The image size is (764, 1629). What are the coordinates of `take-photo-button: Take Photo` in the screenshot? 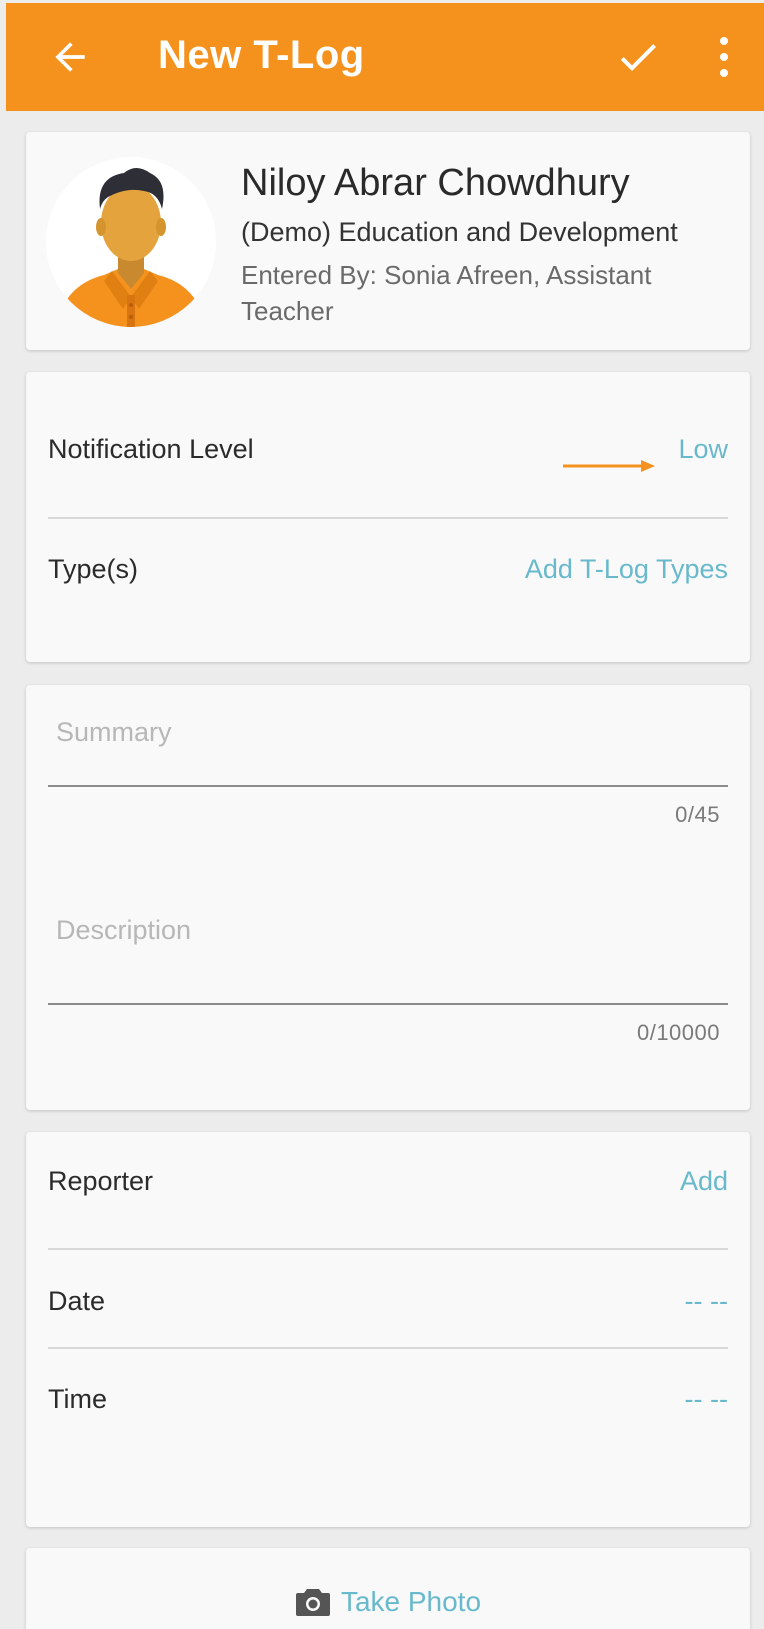 It's located at (388, 1602).